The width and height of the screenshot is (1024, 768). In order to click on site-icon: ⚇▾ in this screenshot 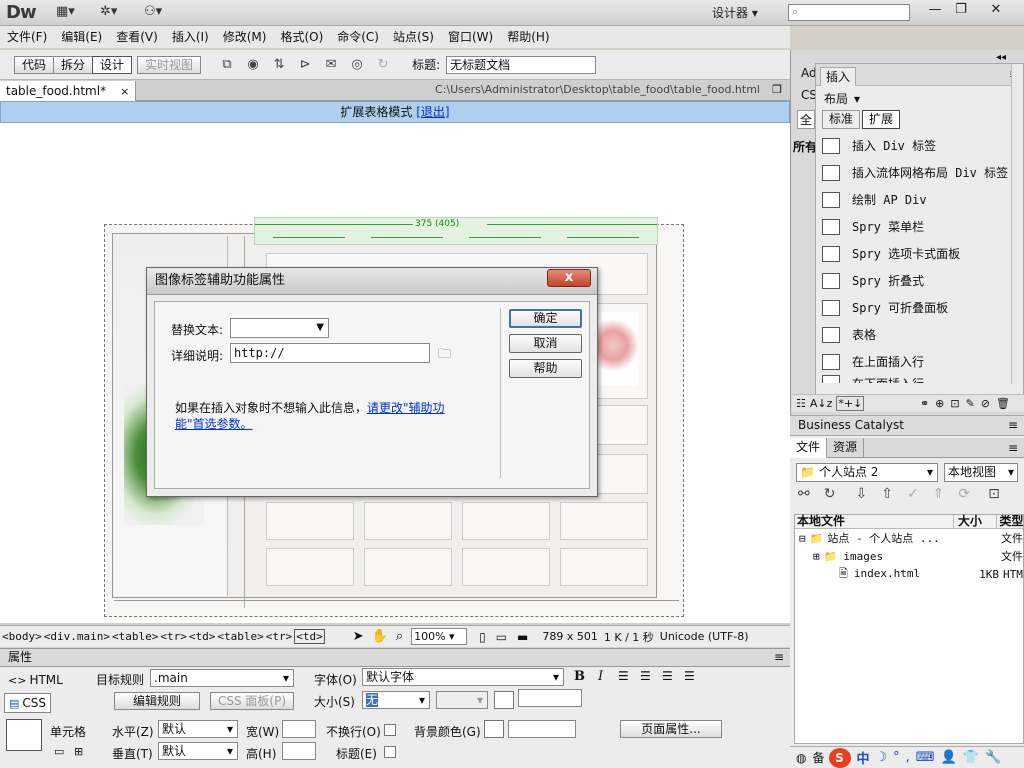, I will do `click(161, 13)`.